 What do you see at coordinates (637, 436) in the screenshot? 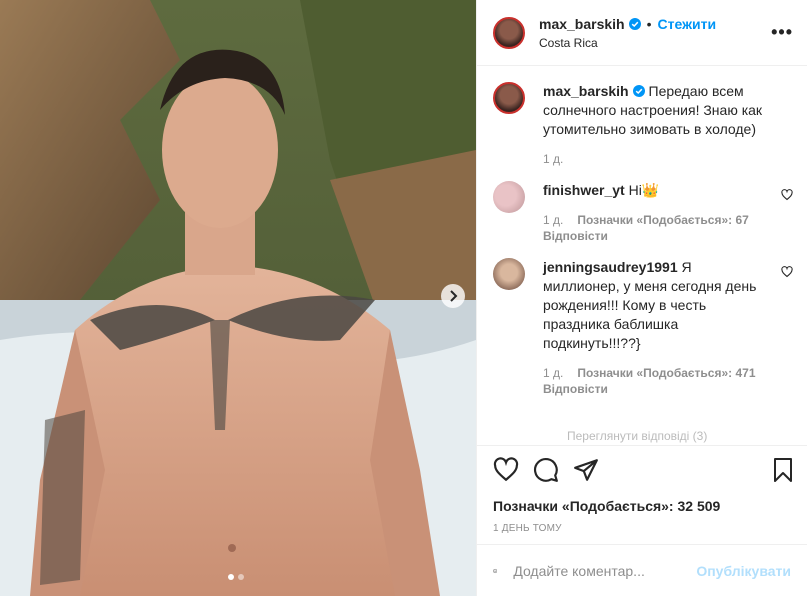
I see `view-replies-link: Переглянути відповіді (3)` at bounding box center [637, 436].